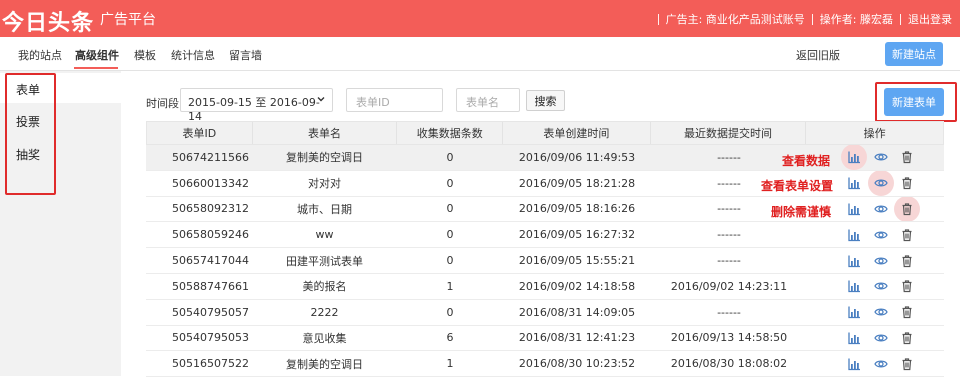 This screenshot has width=960, height=377. I want to click on new-site-button: 新建站点, so click(914, 54).